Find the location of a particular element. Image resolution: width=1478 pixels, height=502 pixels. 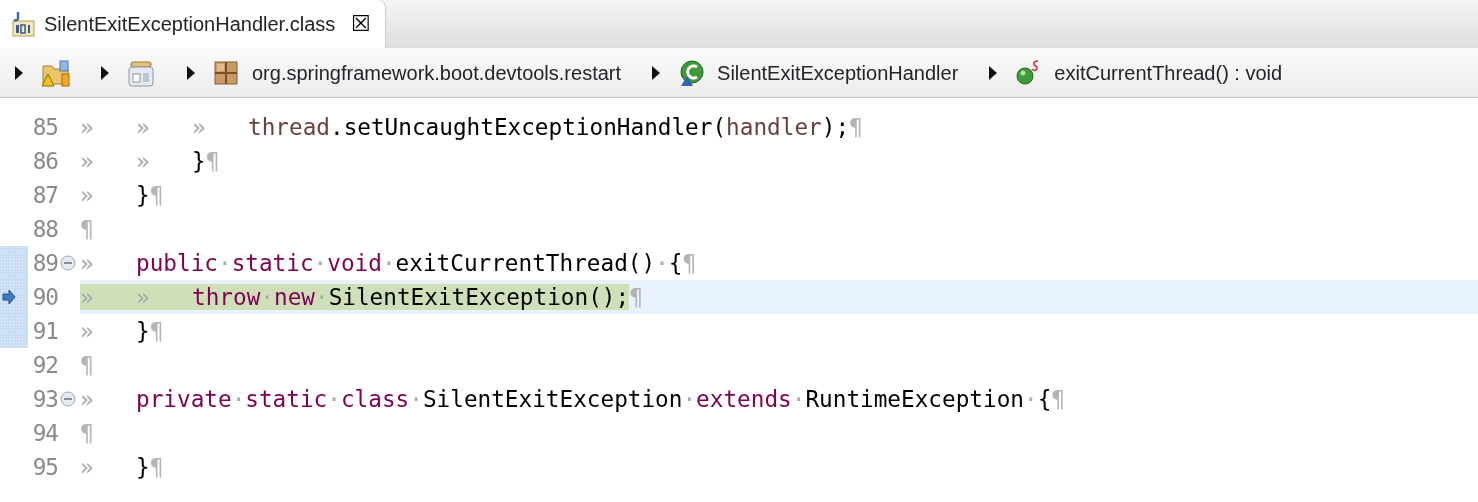

breadcrumb-item: SilentExitExceptionHandler is located at coordinates (818, 72).